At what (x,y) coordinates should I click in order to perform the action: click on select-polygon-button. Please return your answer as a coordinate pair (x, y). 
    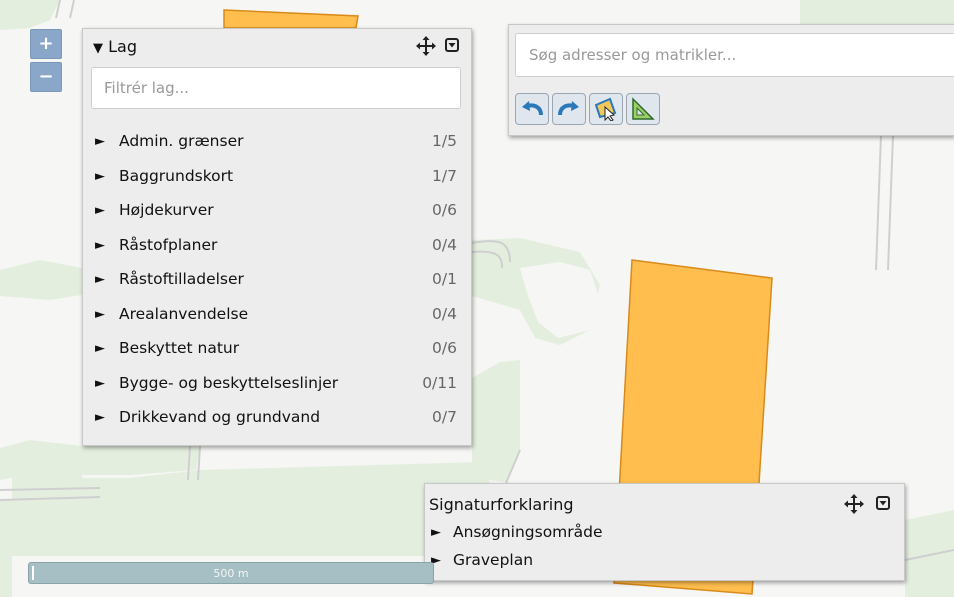
    Looking at the image, I should click on (606, 109).